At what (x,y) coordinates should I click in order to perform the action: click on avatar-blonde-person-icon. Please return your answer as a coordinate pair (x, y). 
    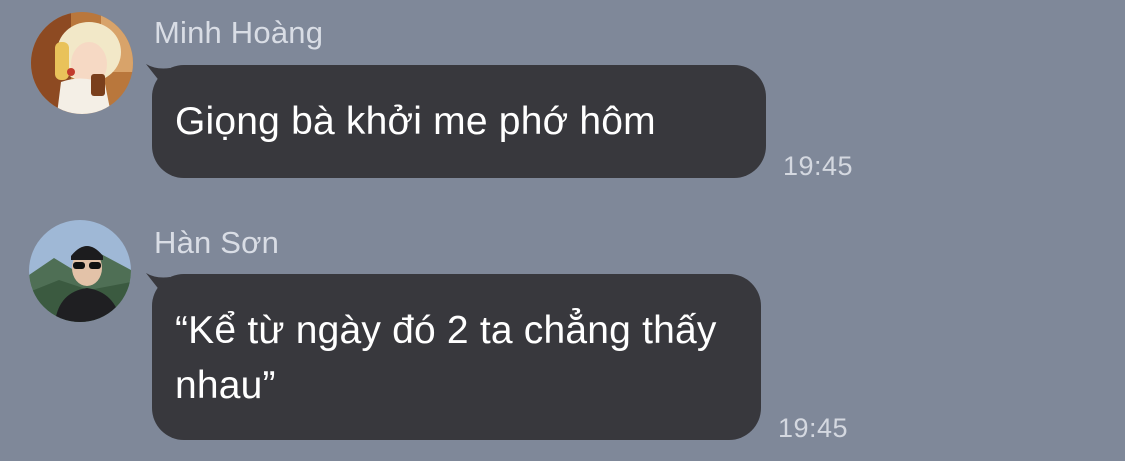
    Looking at the image, I should click on (82, 63).